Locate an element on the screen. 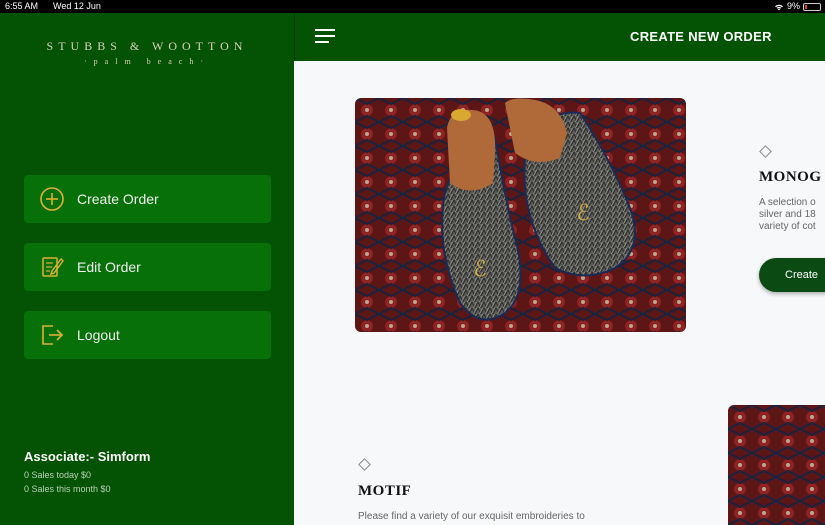 Image resolution: width=825 pixels, height=525 pixels. status-time: 6:55 AM is located at coordinates (22, 6).